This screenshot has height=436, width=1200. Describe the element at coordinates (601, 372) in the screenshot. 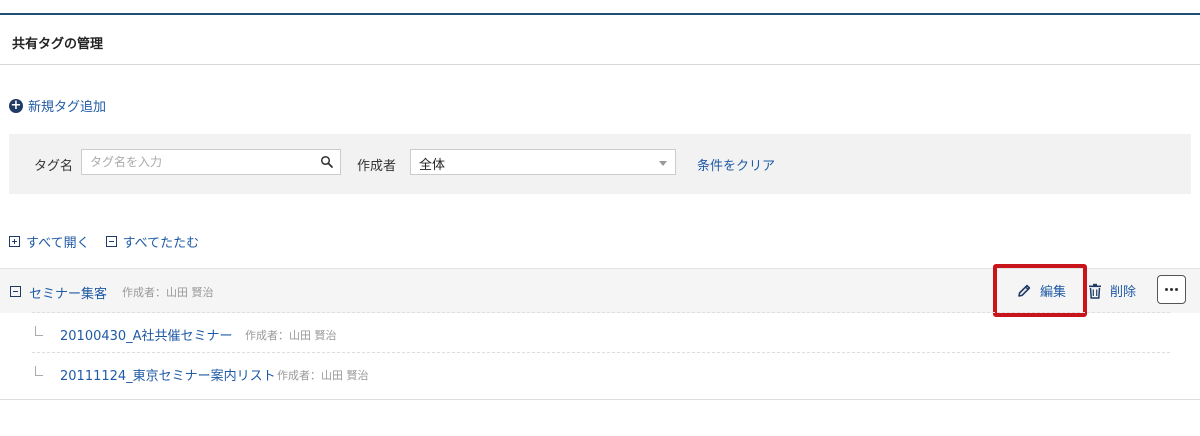

I see `tag-row-child: 20111124_東京セミナー案内リスト 作成者：山田 賢治` at that location.